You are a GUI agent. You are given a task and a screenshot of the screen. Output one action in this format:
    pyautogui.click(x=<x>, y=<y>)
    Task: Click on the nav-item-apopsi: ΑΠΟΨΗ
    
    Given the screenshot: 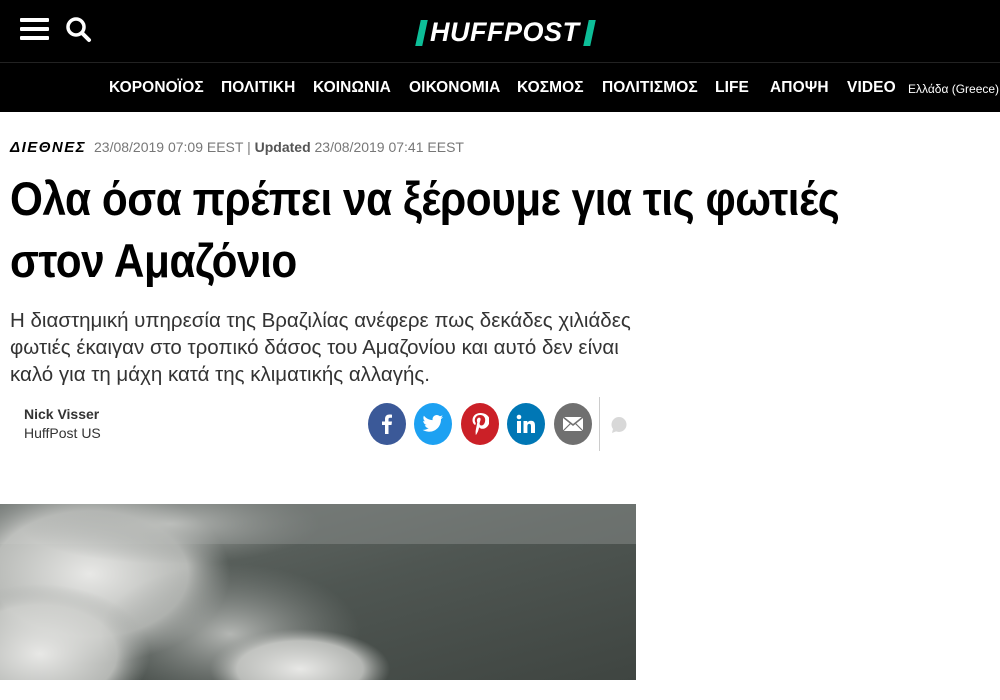 What is the action you would take?
    pyautogui.click(x=799, y=88)
    